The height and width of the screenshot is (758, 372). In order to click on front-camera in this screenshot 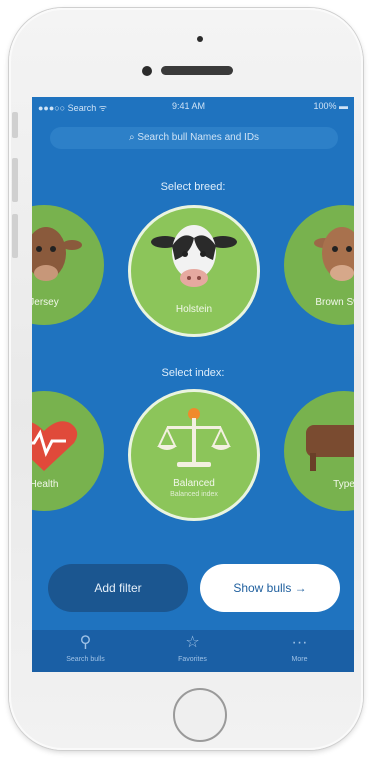, I will do `click(147, 71)`.